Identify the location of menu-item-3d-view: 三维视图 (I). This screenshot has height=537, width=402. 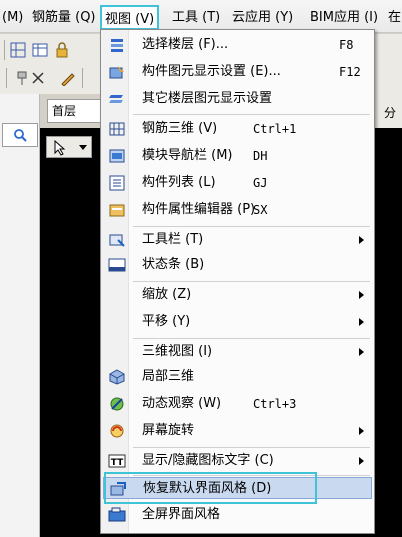
(237, 352).